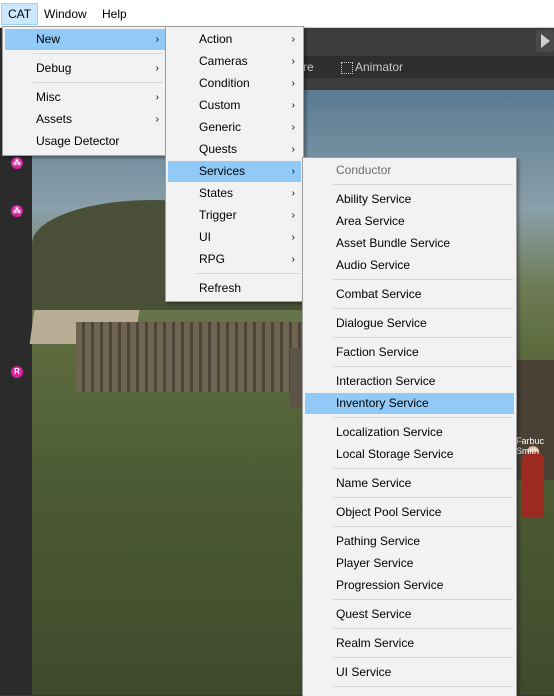 Image resolution: width=554 pixels, height=696 pixels. I want to click on play-icon, so click(545, 41).